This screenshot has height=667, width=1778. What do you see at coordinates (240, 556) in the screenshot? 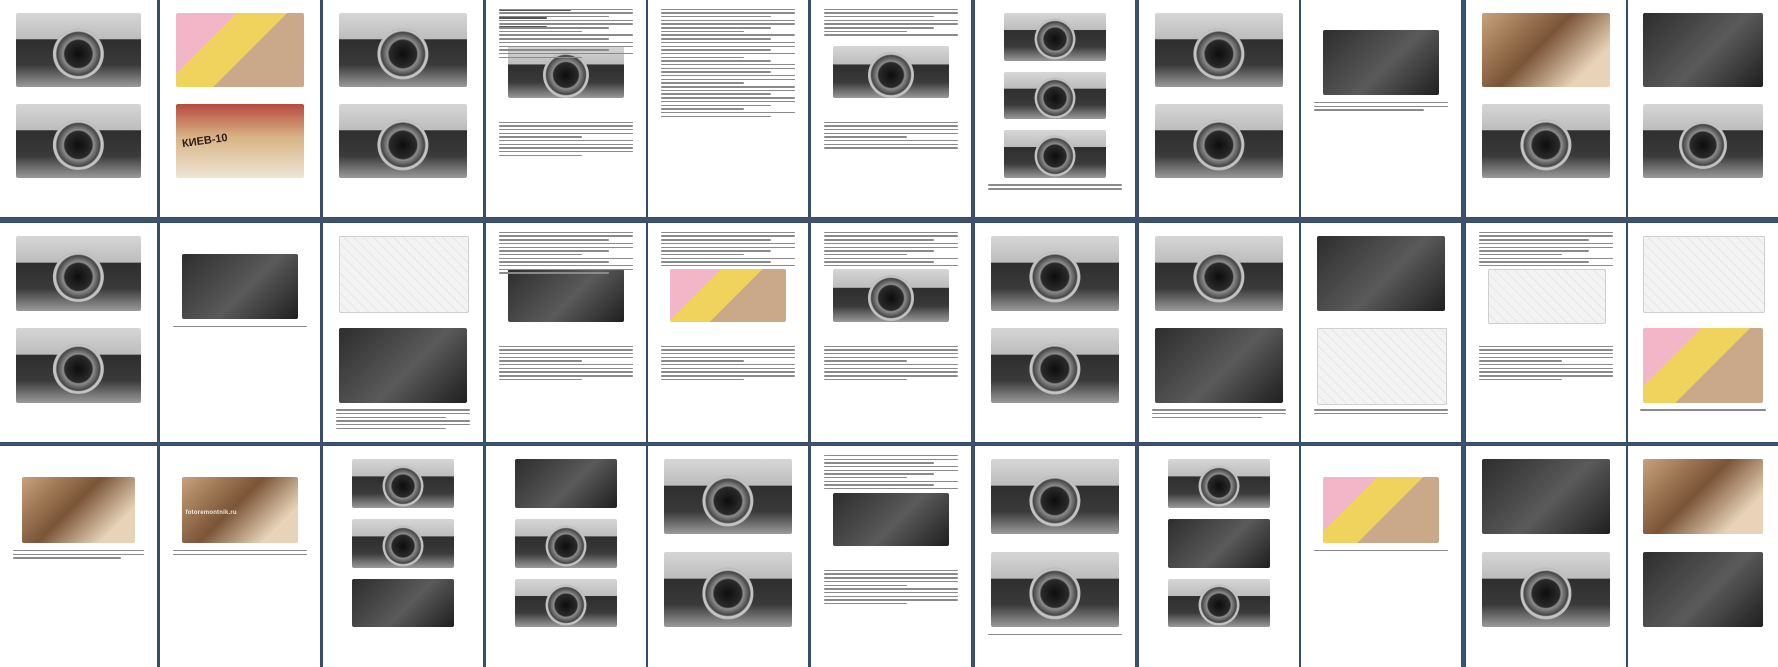
I see `page-thumbnail: fotoremontnik.ru` at bounding box center [240, 556].